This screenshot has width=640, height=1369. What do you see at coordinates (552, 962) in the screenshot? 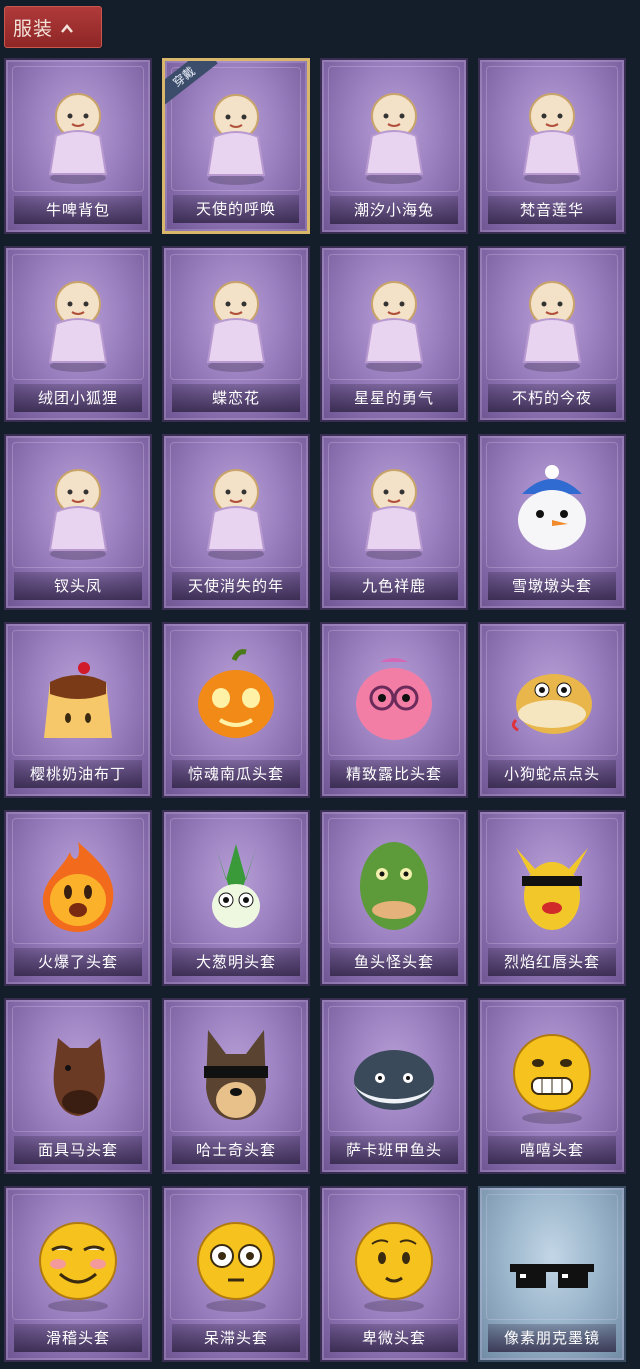
I see `outfit-name: 烈焰红唇头套` at bounding box center [552, 962].